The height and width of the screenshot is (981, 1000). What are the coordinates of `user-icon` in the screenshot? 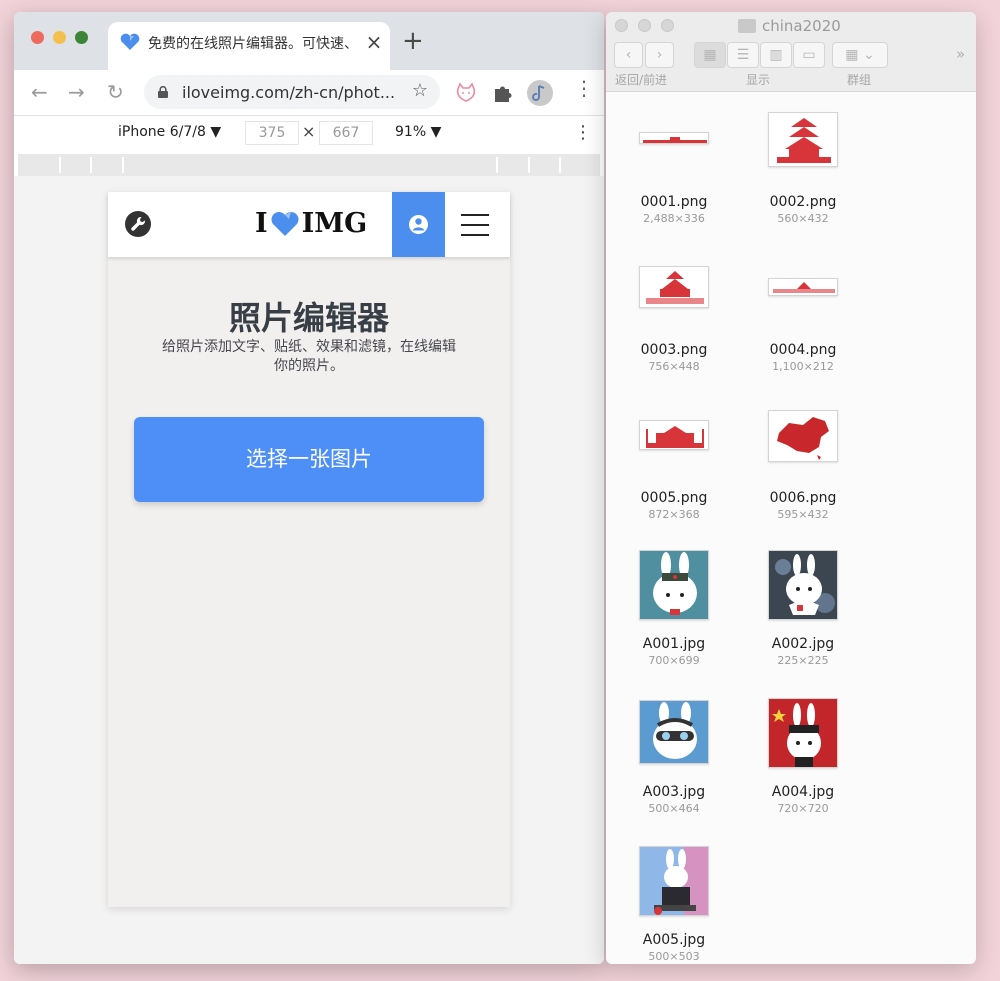 It's located at (418, 224).